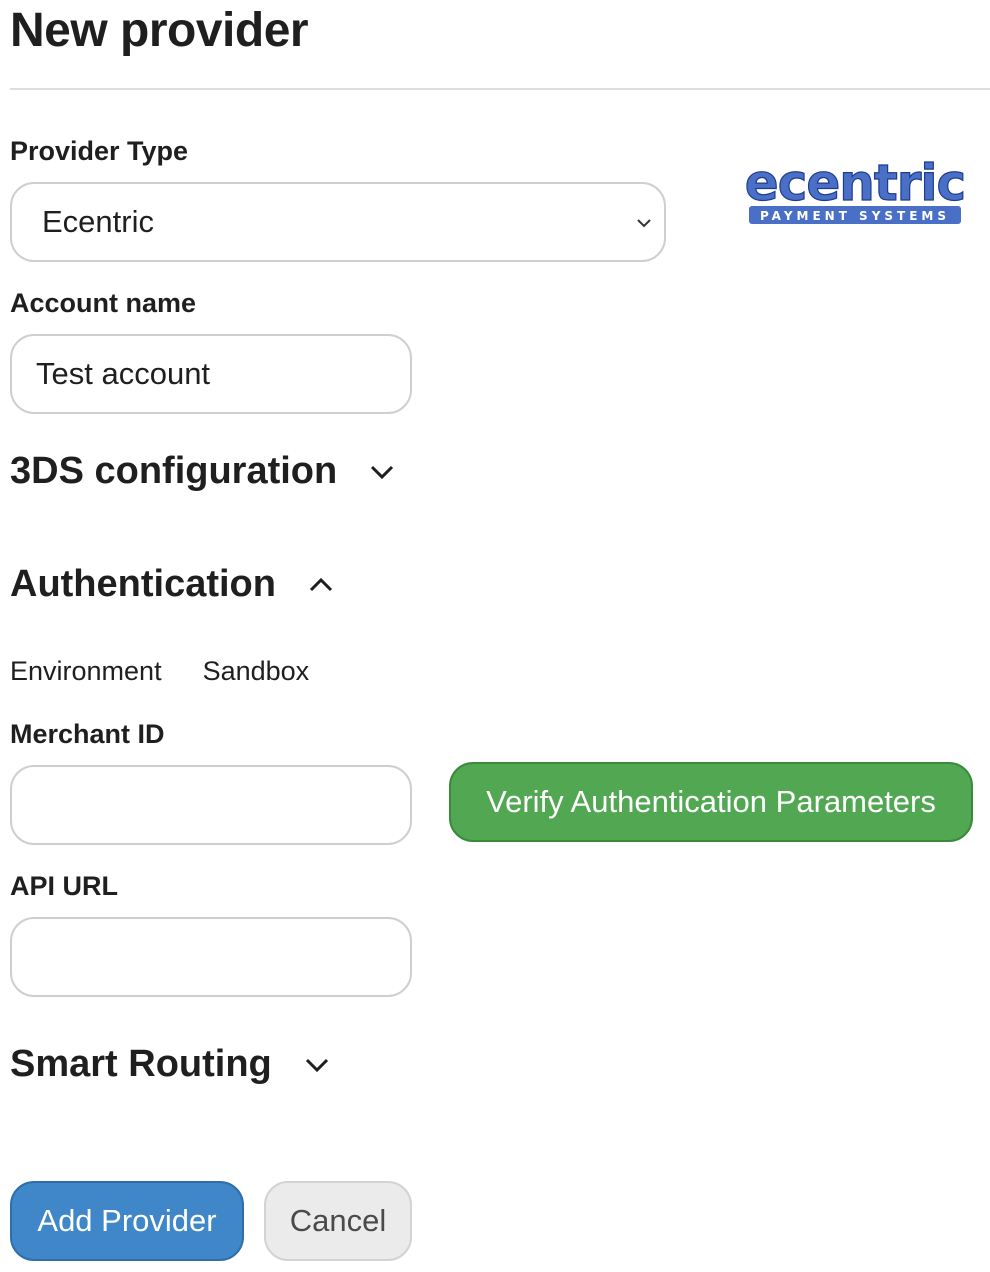 Image resolution: width=990 pixels, height=1272 pixels. Describe the element at coordinates (855, 216) in the screenshot. I see `logo-tagline: PAYMENT SYSTEMS` at that location.